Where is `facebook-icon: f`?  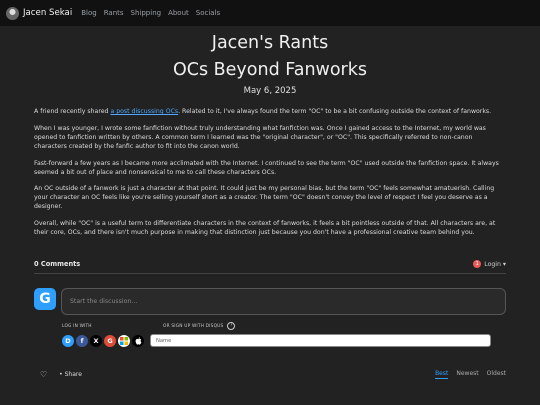 facebook-icon: f is located at coordinates (82, 340).